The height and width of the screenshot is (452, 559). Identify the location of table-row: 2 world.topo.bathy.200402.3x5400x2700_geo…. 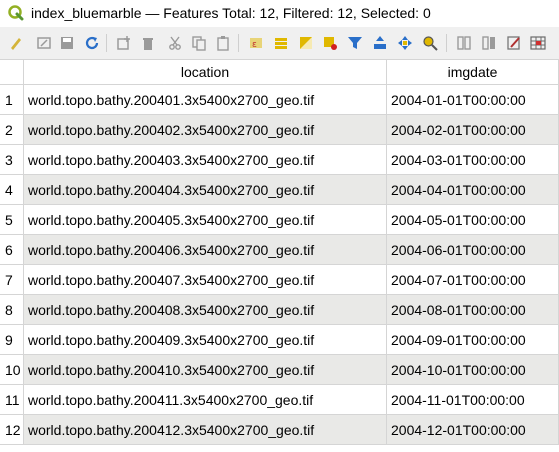
(279, 130).